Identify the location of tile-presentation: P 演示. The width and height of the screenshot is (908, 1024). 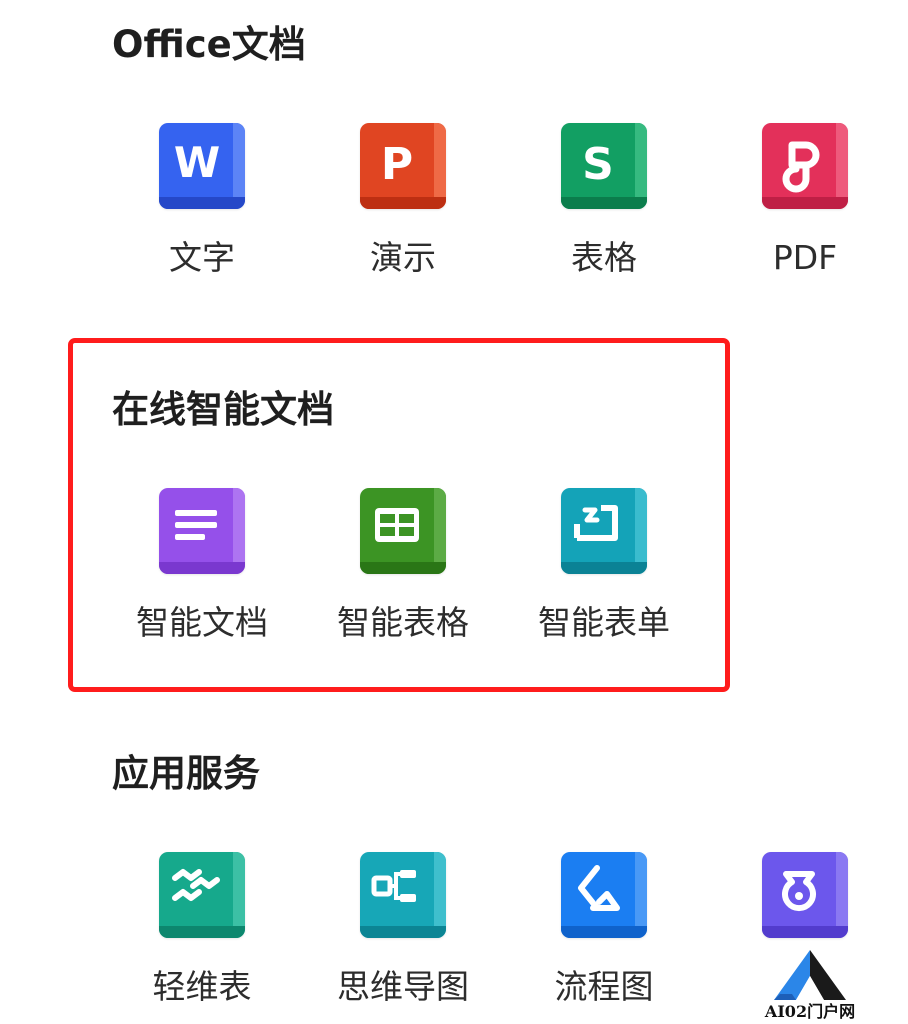
(403, 208).